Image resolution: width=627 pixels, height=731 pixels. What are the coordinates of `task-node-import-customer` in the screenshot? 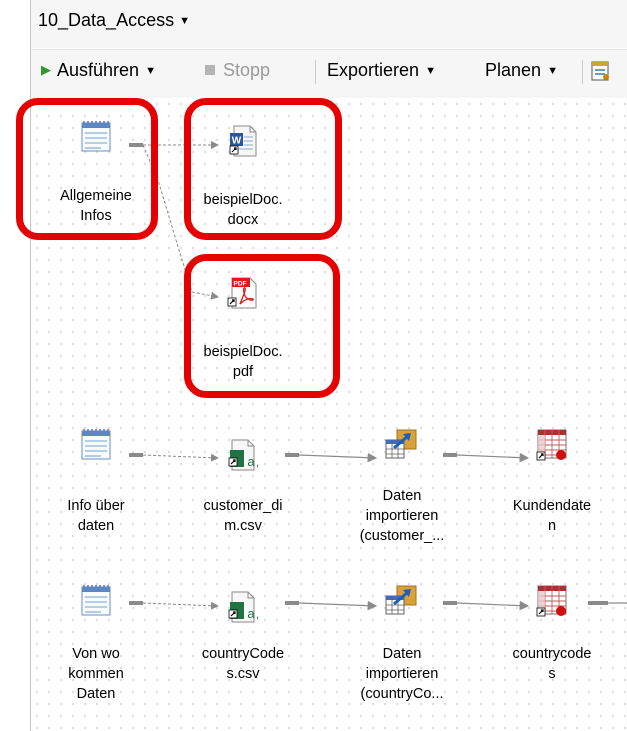 It's located at (401, 445).